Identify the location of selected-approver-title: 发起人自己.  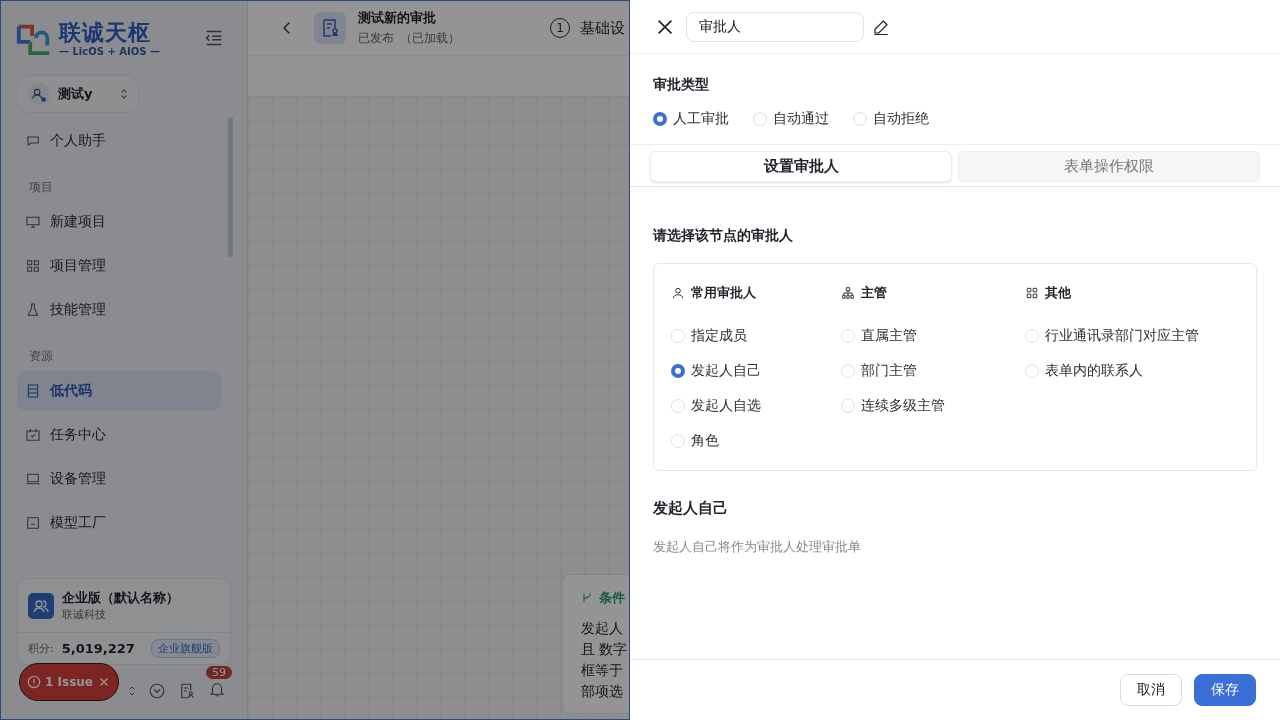
(691, 508).